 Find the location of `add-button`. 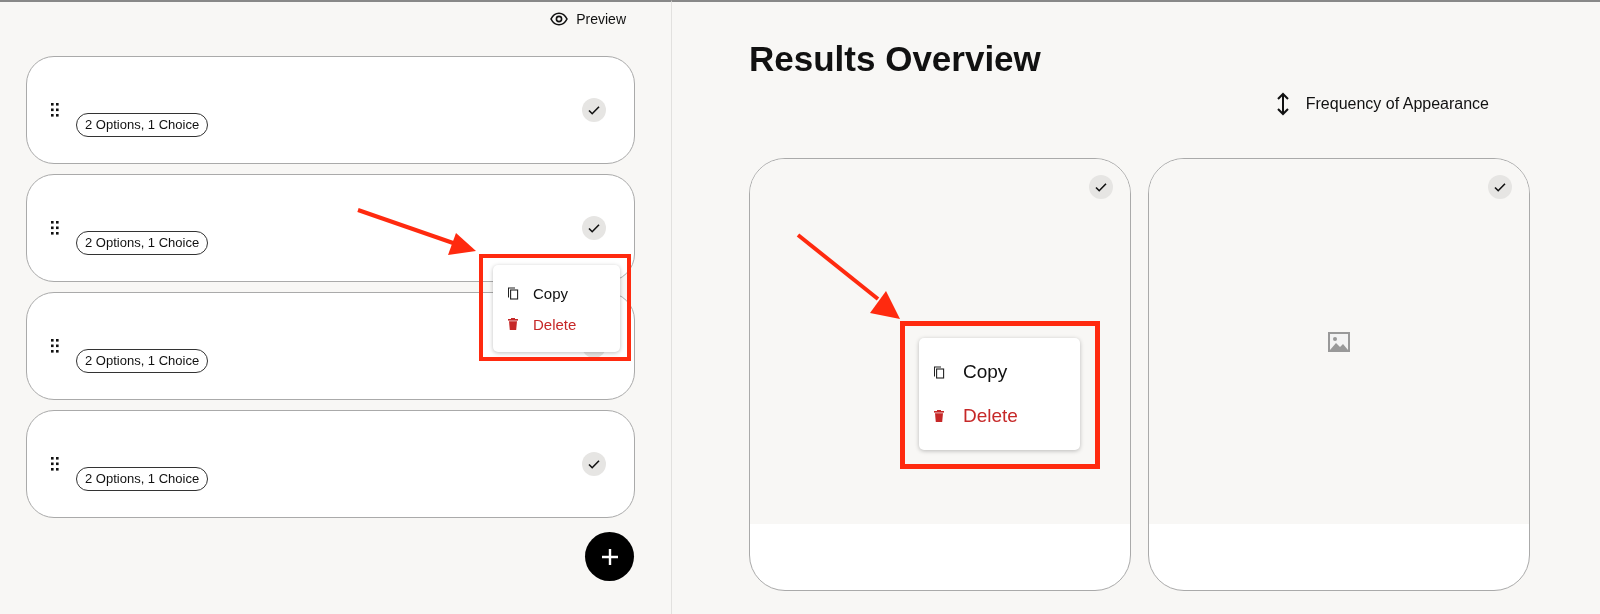

add-button is located at coordinates (609, 556).